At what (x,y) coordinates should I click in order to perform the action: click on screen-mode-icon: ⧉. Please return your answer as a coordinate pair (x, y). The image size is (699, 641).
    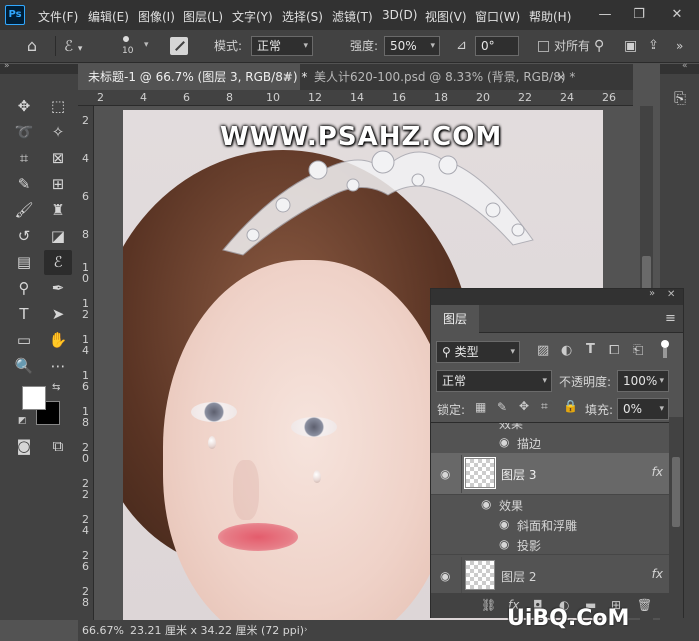
    Looking at the image, I should click on (58, 446).